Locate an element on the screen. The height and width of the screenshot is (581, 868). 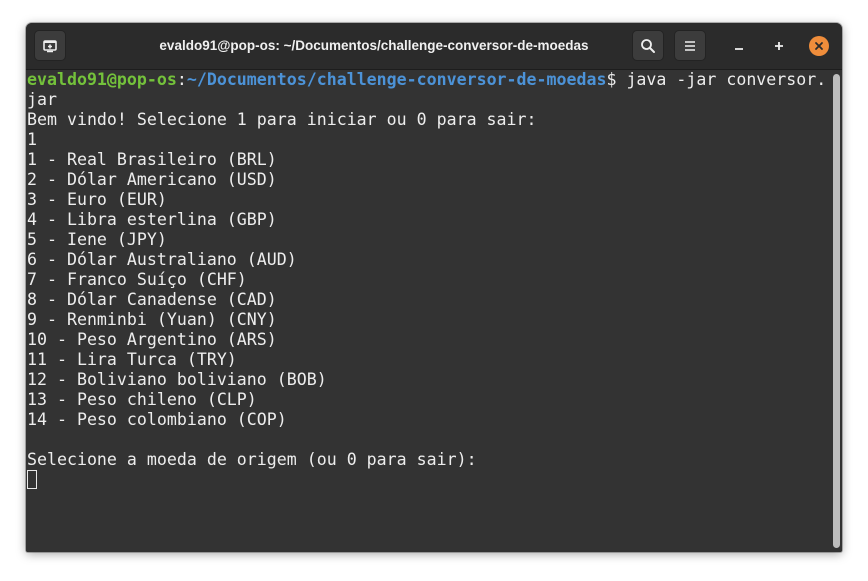
currency-option: 3 - Euro (EUR) is located at coordinates (97, 199).